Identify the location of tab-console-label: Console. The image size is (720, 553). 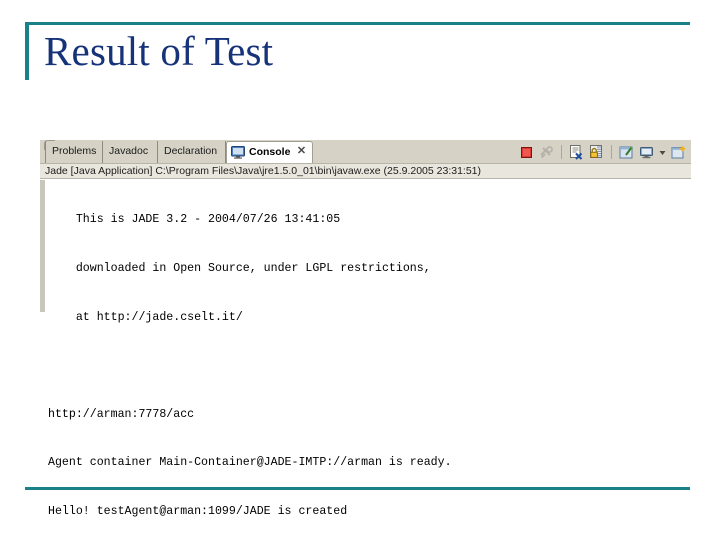
(270, 152).